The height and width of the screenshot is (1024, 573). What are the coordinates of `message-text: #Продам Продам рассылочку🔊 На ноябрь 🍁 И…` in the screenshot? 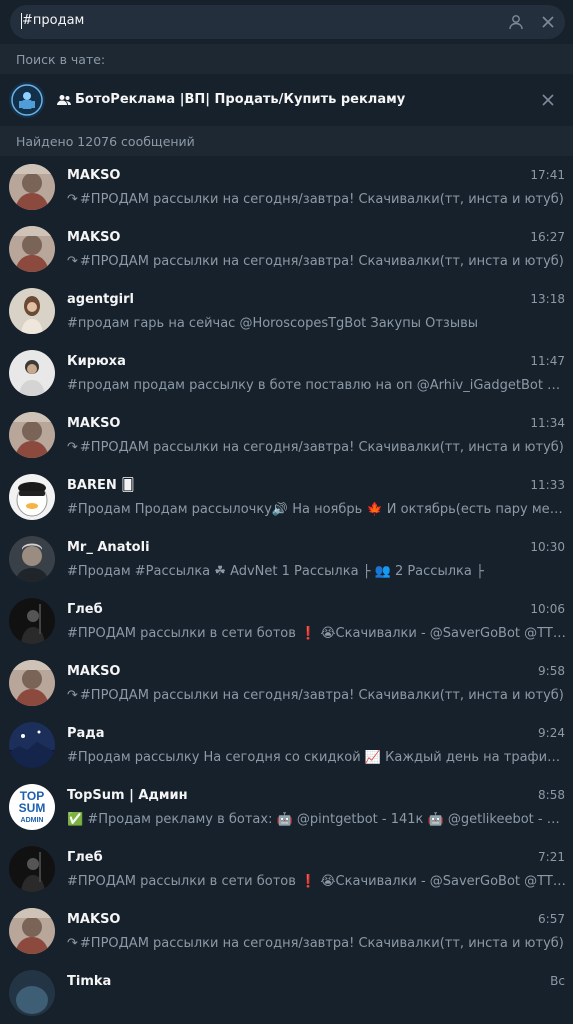 It's located at (317, 509).